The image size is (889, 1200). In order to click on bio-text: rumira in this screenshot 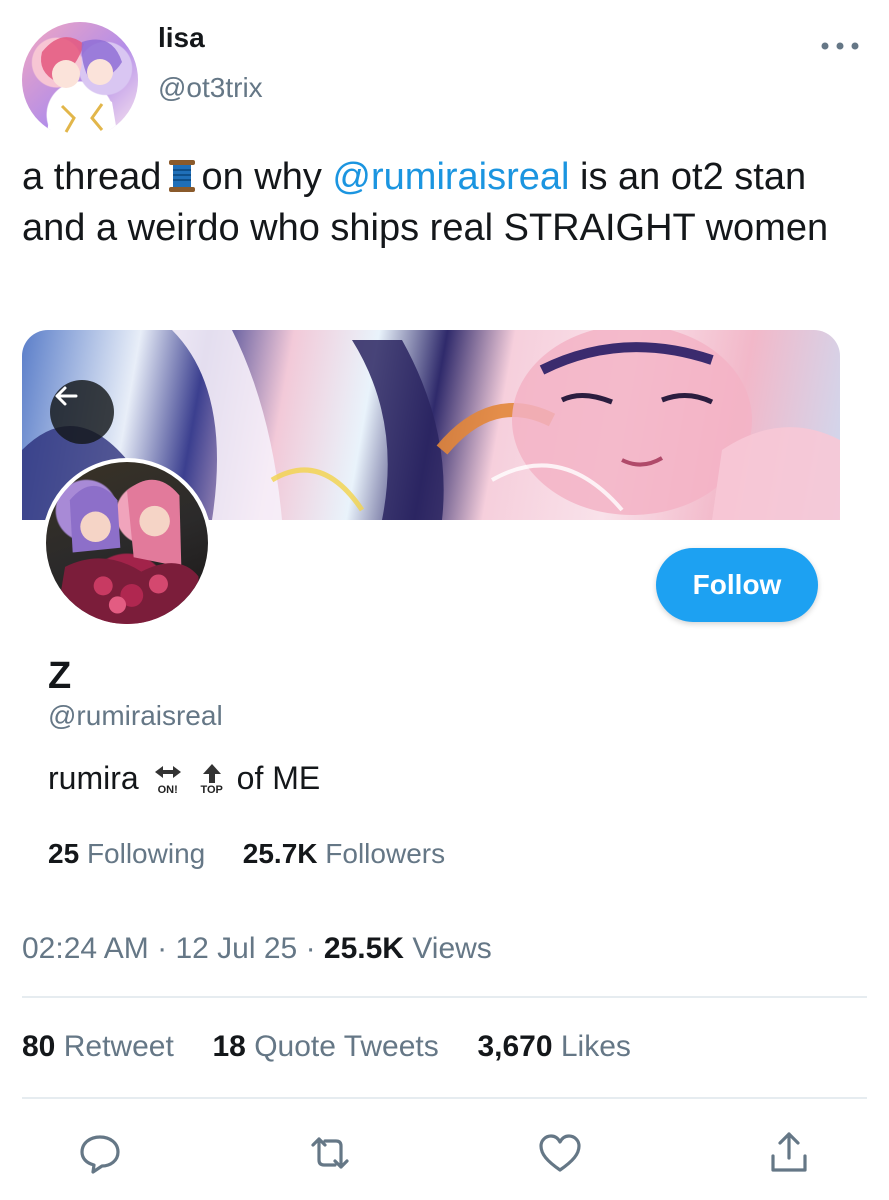, I will do `click(93, 778)`.